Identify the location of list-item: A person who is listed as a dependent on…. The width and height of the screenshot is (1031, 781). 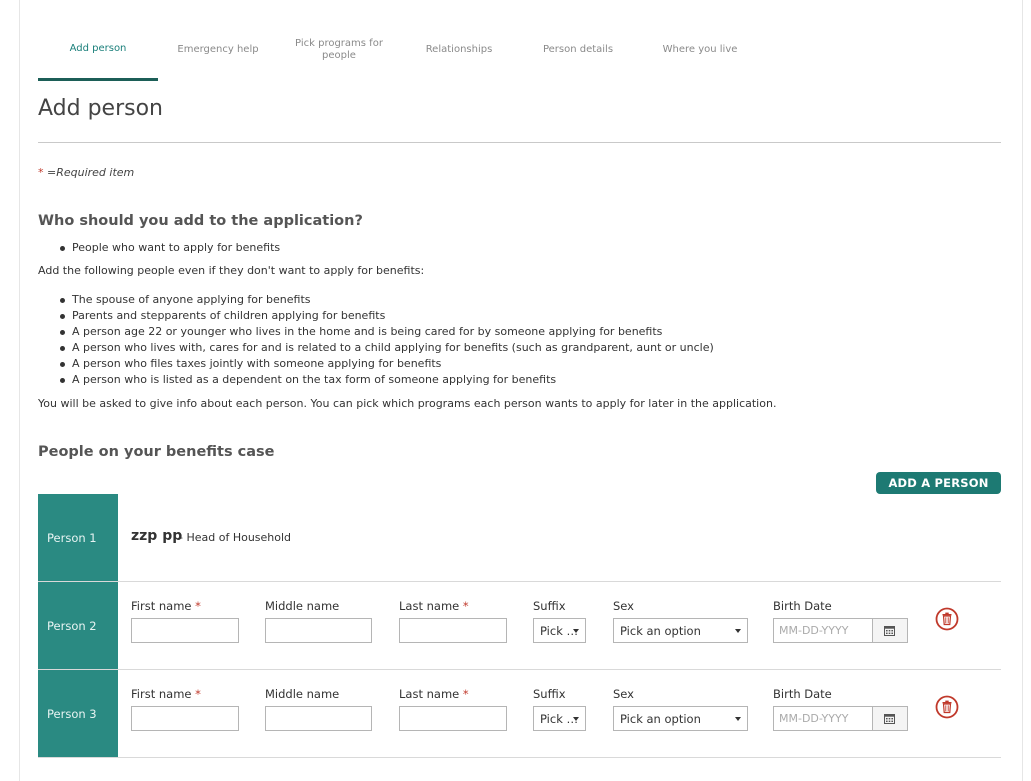
(387, 380).